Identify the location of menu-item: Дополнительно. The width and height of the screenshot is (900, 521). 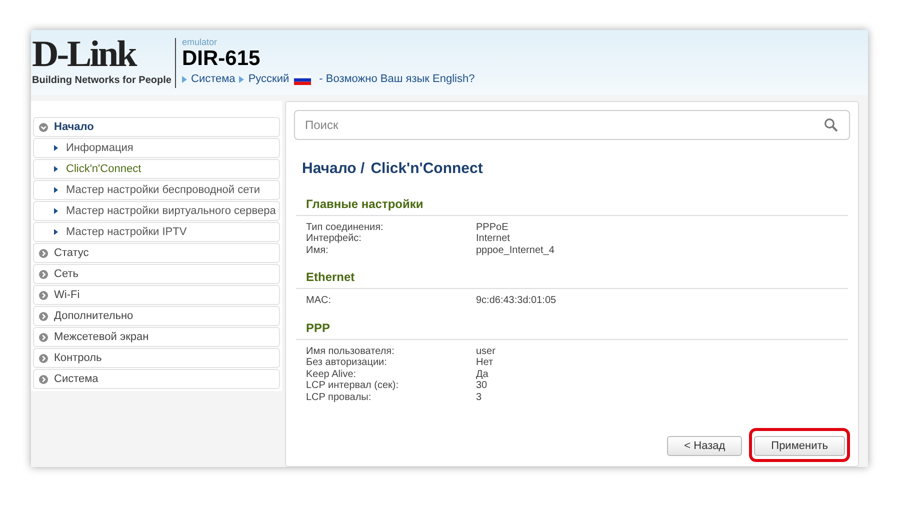
(156, 316).